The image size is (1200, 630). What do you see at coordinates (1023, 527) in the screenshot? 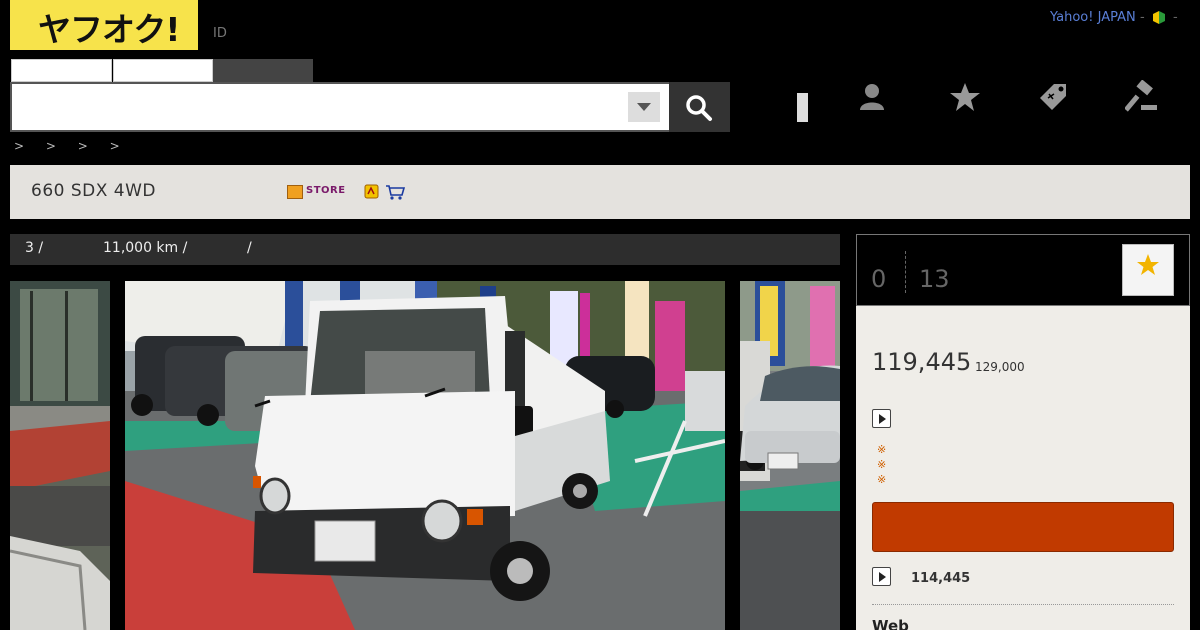
I see `bid-button` at bounding box center [1023, 527].